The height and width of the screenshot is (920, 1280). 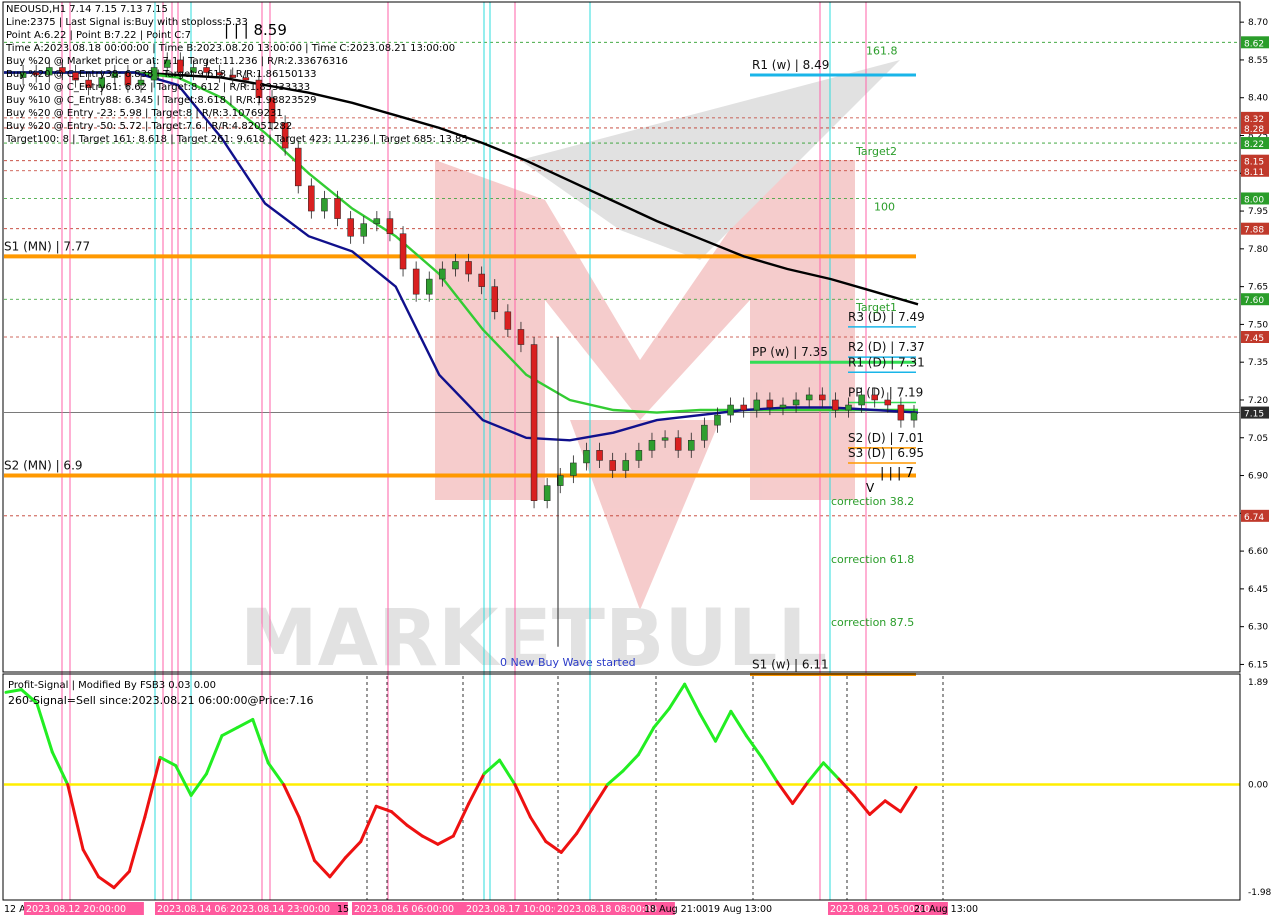 What do you see at coordinates (1254, 173) in the screenshot?
I see `price-tag-label: 8.11` at bounding box center [1254, 173].